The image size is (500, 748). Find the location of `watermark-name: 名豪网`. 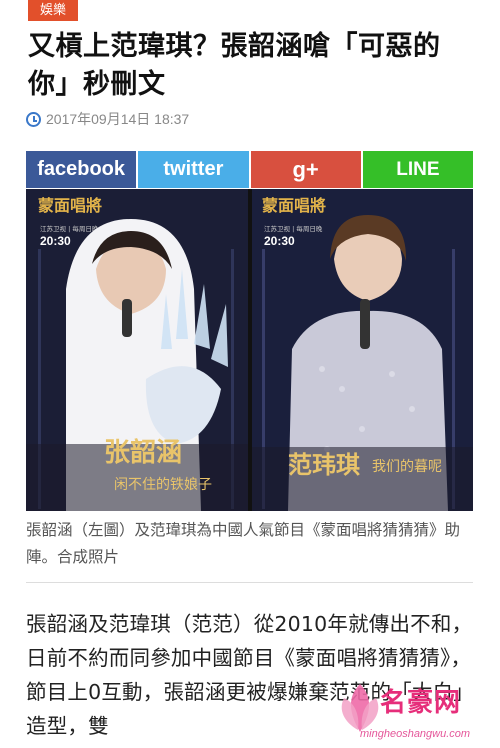

watermark-name: 名豪网 is located at coordinates (421, 703).